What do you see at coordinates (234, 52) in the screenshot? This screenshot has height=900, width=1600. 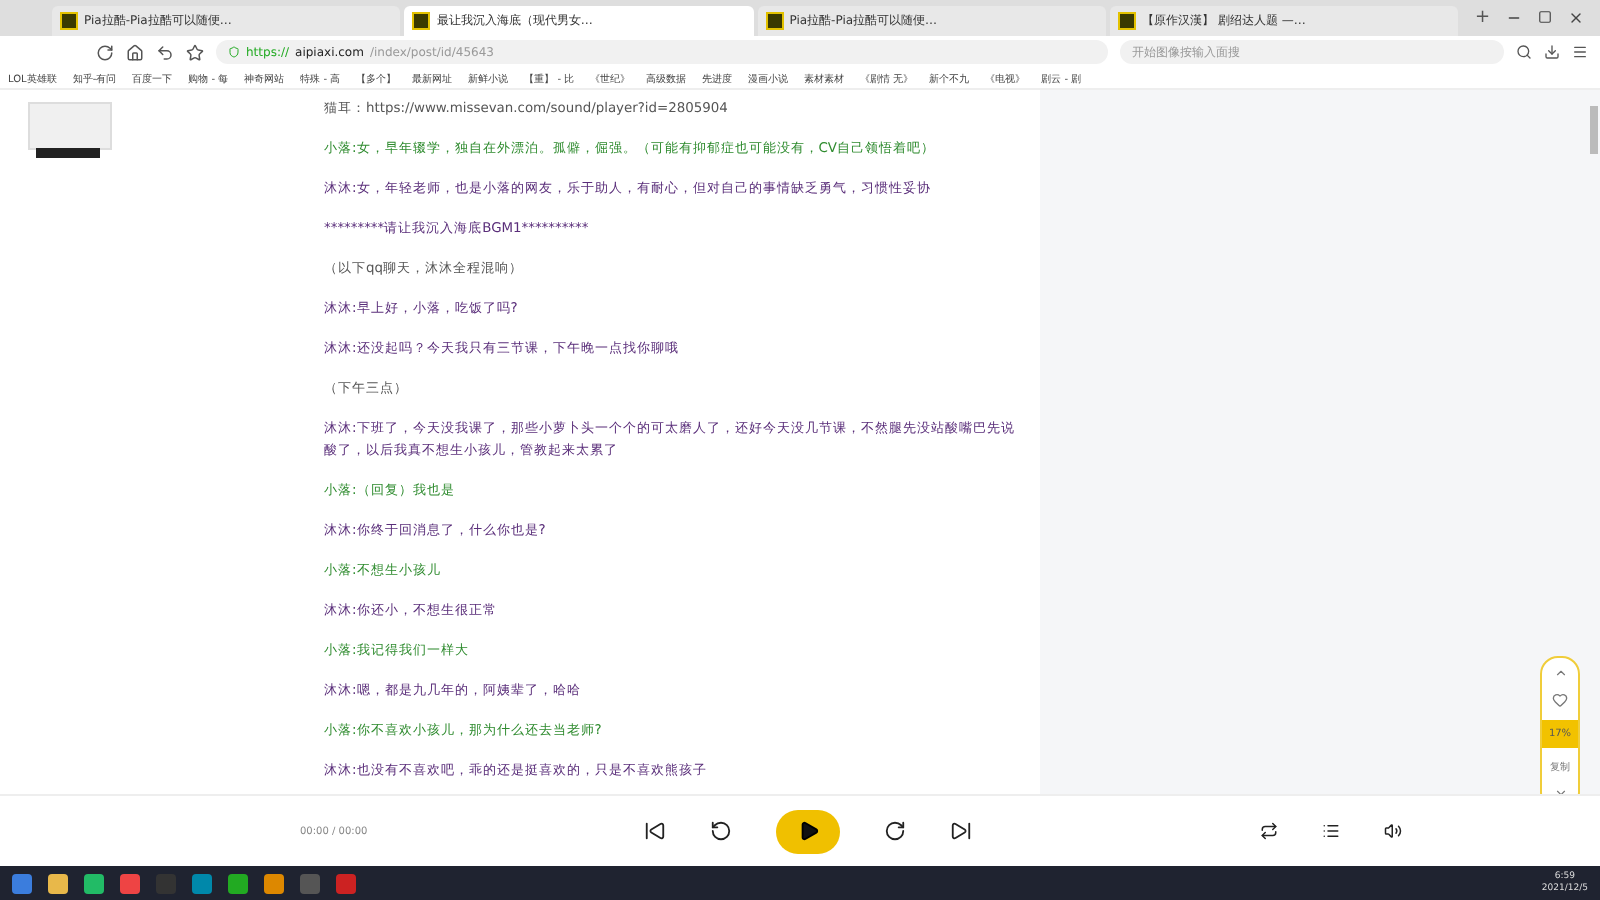 I see `shield-icon` at bounding box center [234, 52].